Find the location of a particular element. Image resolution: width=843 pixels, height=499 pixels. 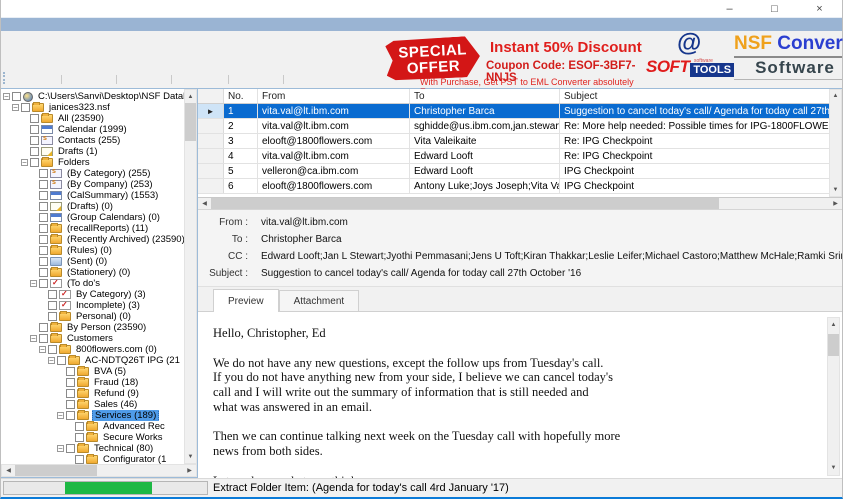

tree-item: – Technical (80) is located at coordinates (92, 448).